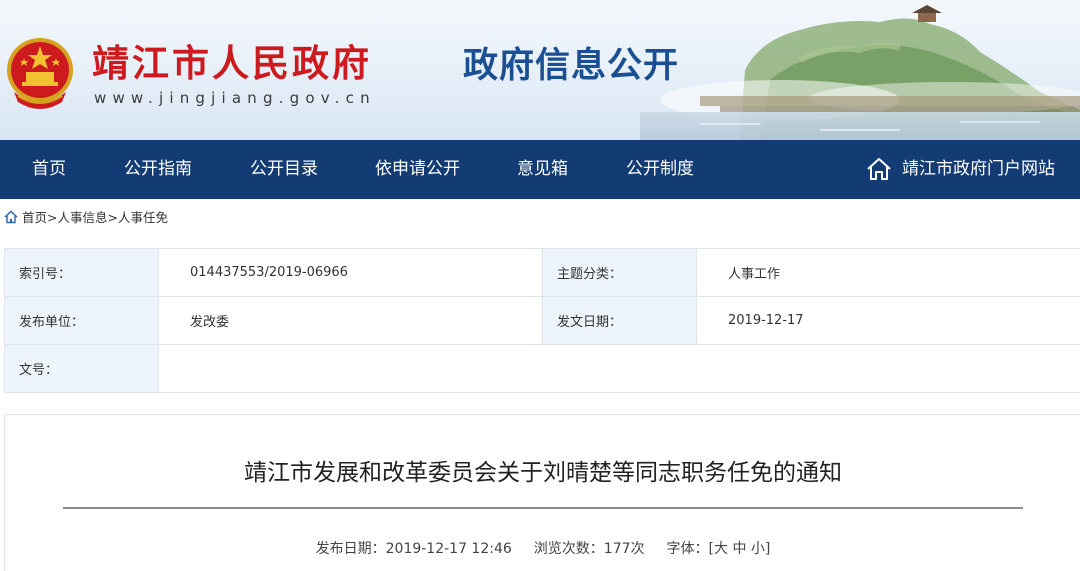 This screenshot has width=1080, height=571. What do you see at coordinates (978, 169) in the screenshot?
I see `portal-link-label: 靖江市政府门户网站` at bounding box center [978, 169].